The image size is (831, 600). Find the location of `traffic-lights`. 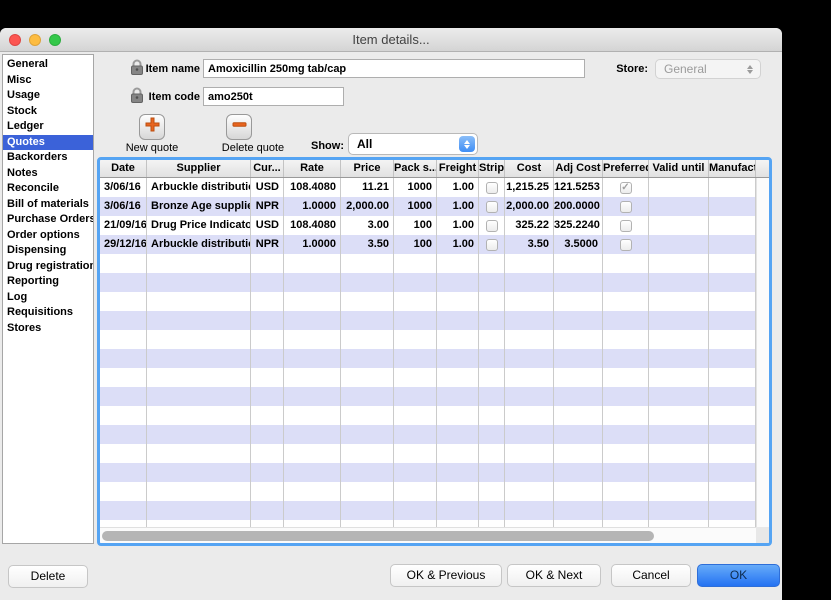

traffic-lights is located at coordinates (35, 40).